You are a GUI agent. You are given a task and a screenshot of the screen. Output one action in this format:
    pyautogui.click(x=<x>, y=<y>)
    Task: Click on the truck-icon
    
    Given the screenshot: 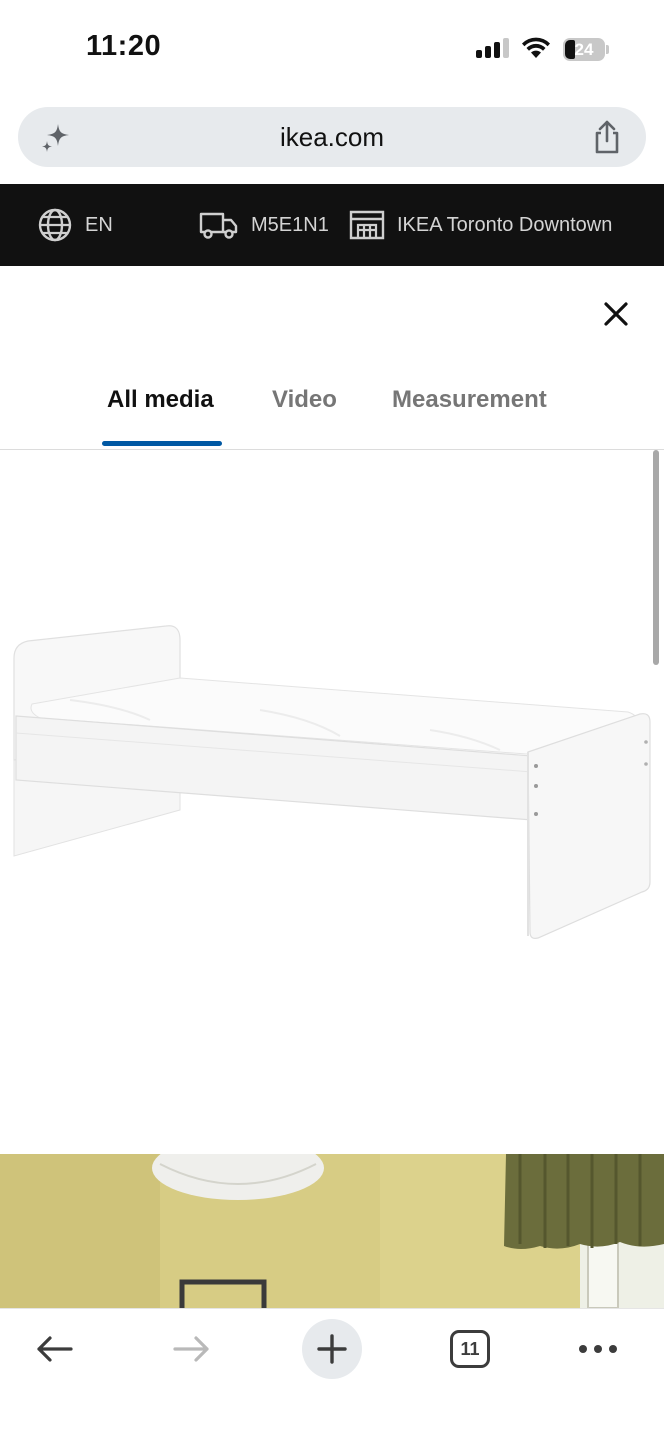 What is the action you would take?
    pyautogui.click(x=218, y=225)
    